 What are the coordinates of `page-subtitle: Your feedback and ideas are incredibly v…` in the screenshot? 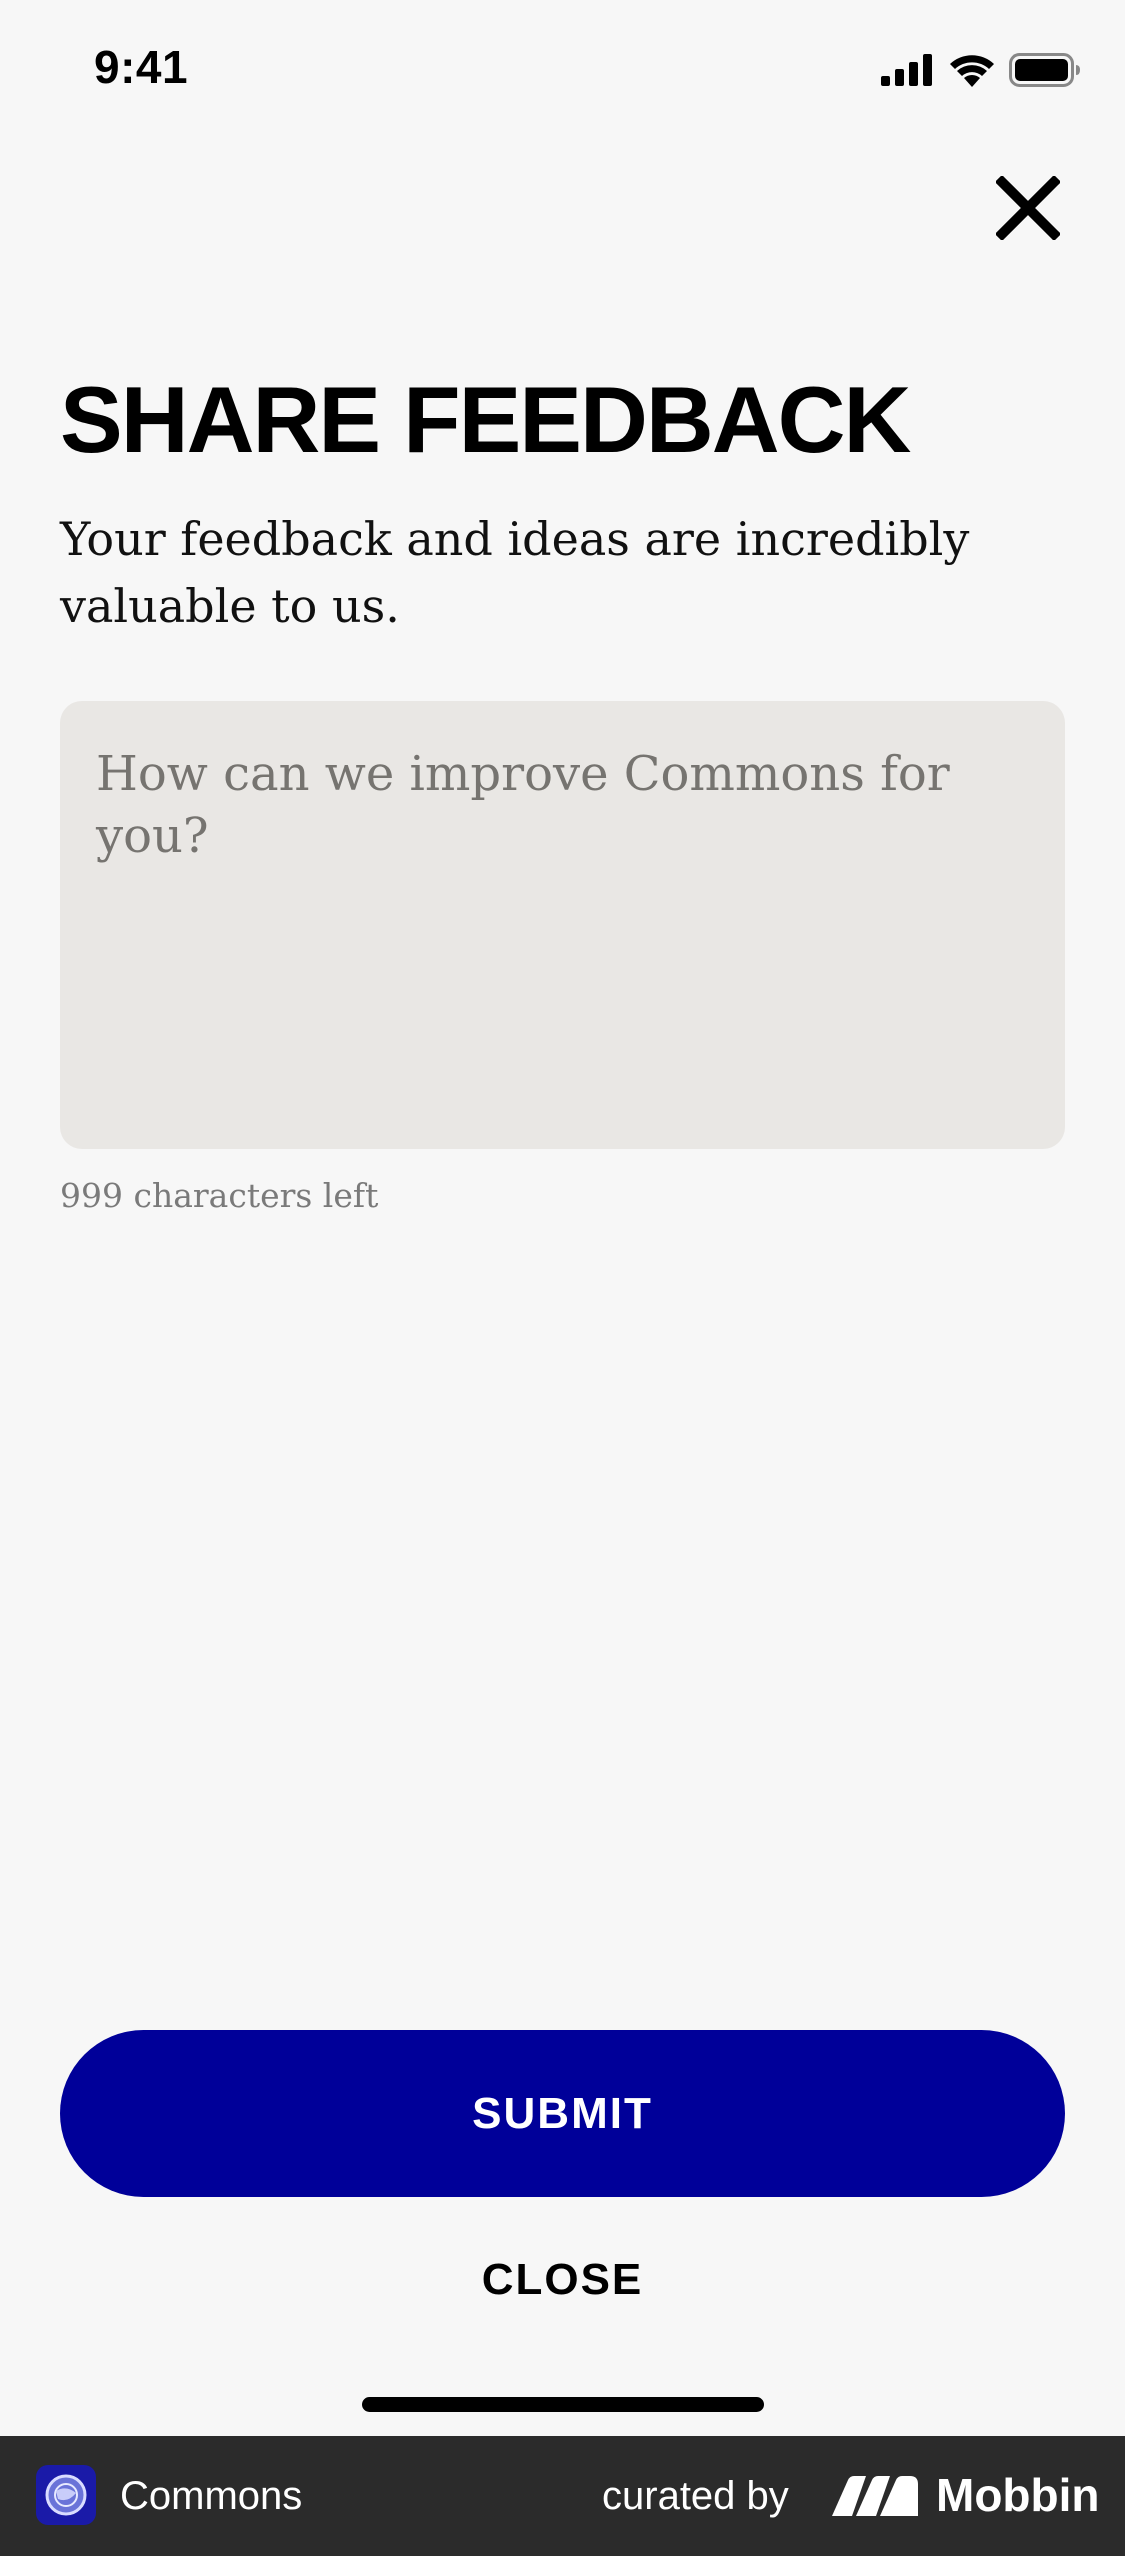 It's located at (515, 572).